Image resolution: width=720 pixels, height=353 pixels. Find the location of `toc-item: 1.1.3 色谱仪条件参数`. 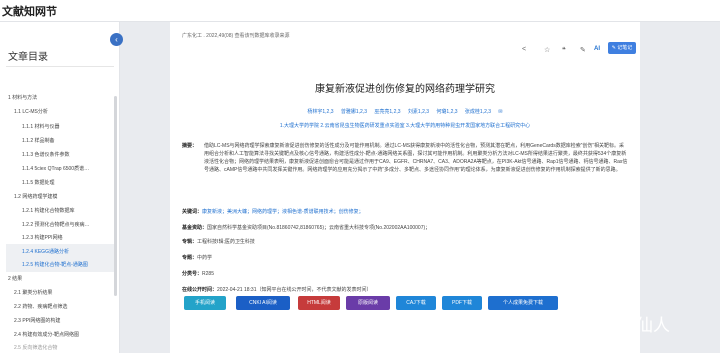

toc-item: 1.1.3 色谱仪条件参数 is located at coordinates (46, 155).